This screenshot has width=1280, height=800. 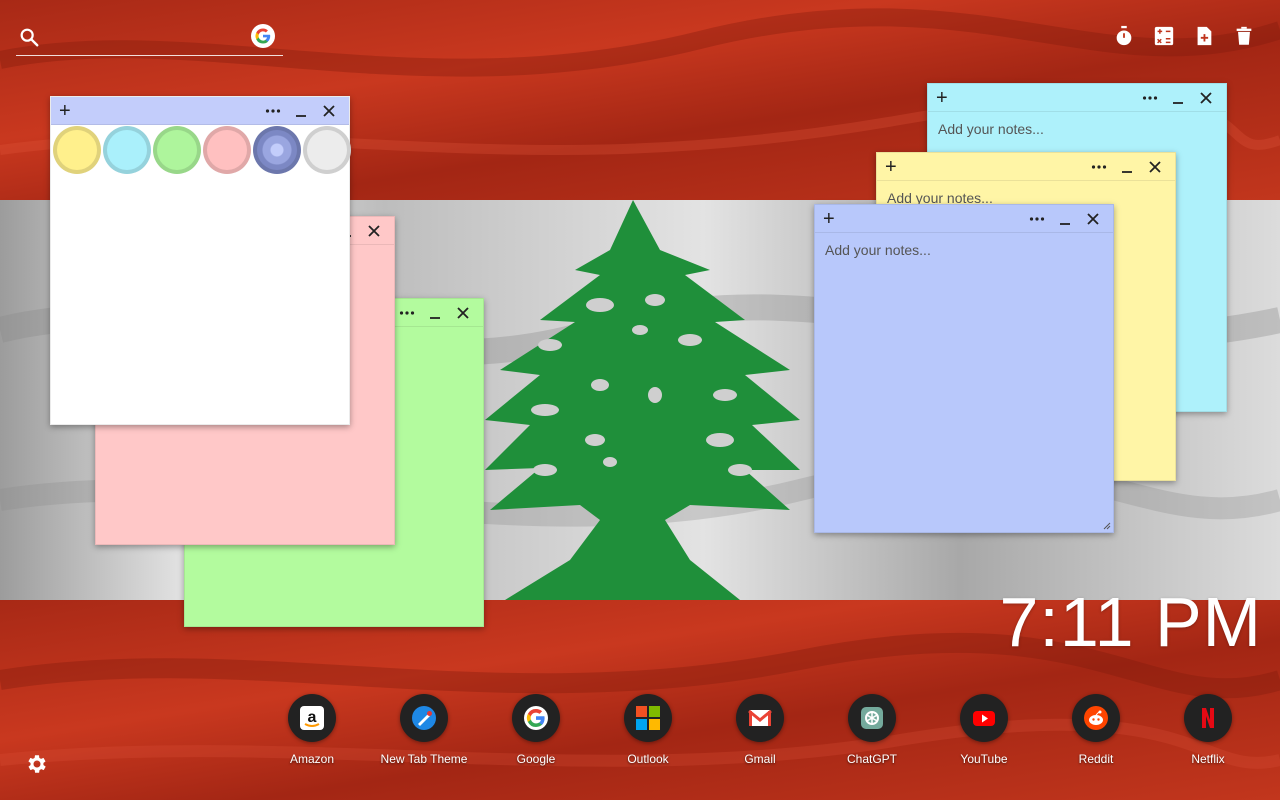 What do you see at coordinates (29, 37) in the screenshot?
I see `search-icon` at bounding box center [29, 37].